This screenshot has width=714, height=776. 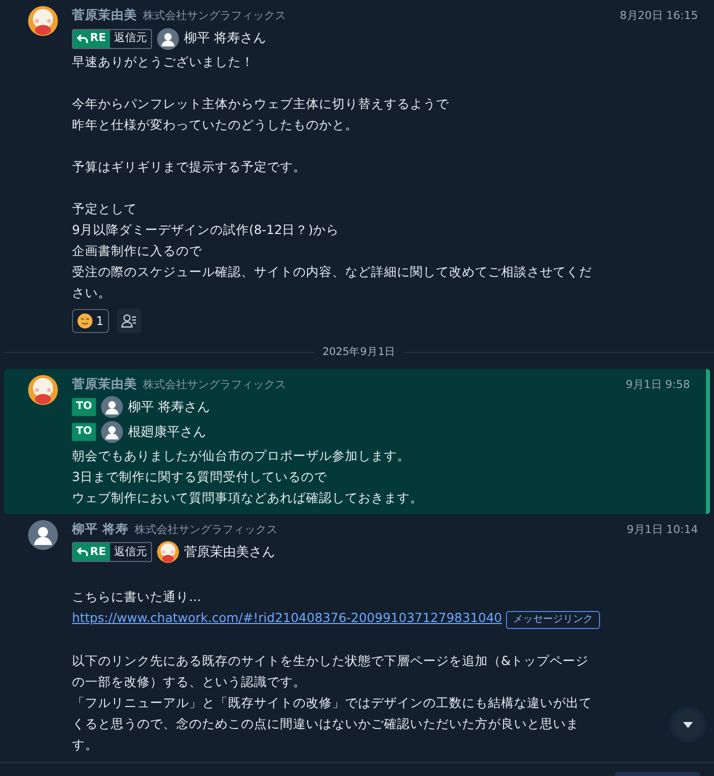 I want to click on message-text: 朝会でもありましたが仙台市のプロポーザル参加します。 3日まで制作に関する質問受付しているので ウェブ制作において質問事項などあれば確認しておきます。, so click(x=247, y=476).